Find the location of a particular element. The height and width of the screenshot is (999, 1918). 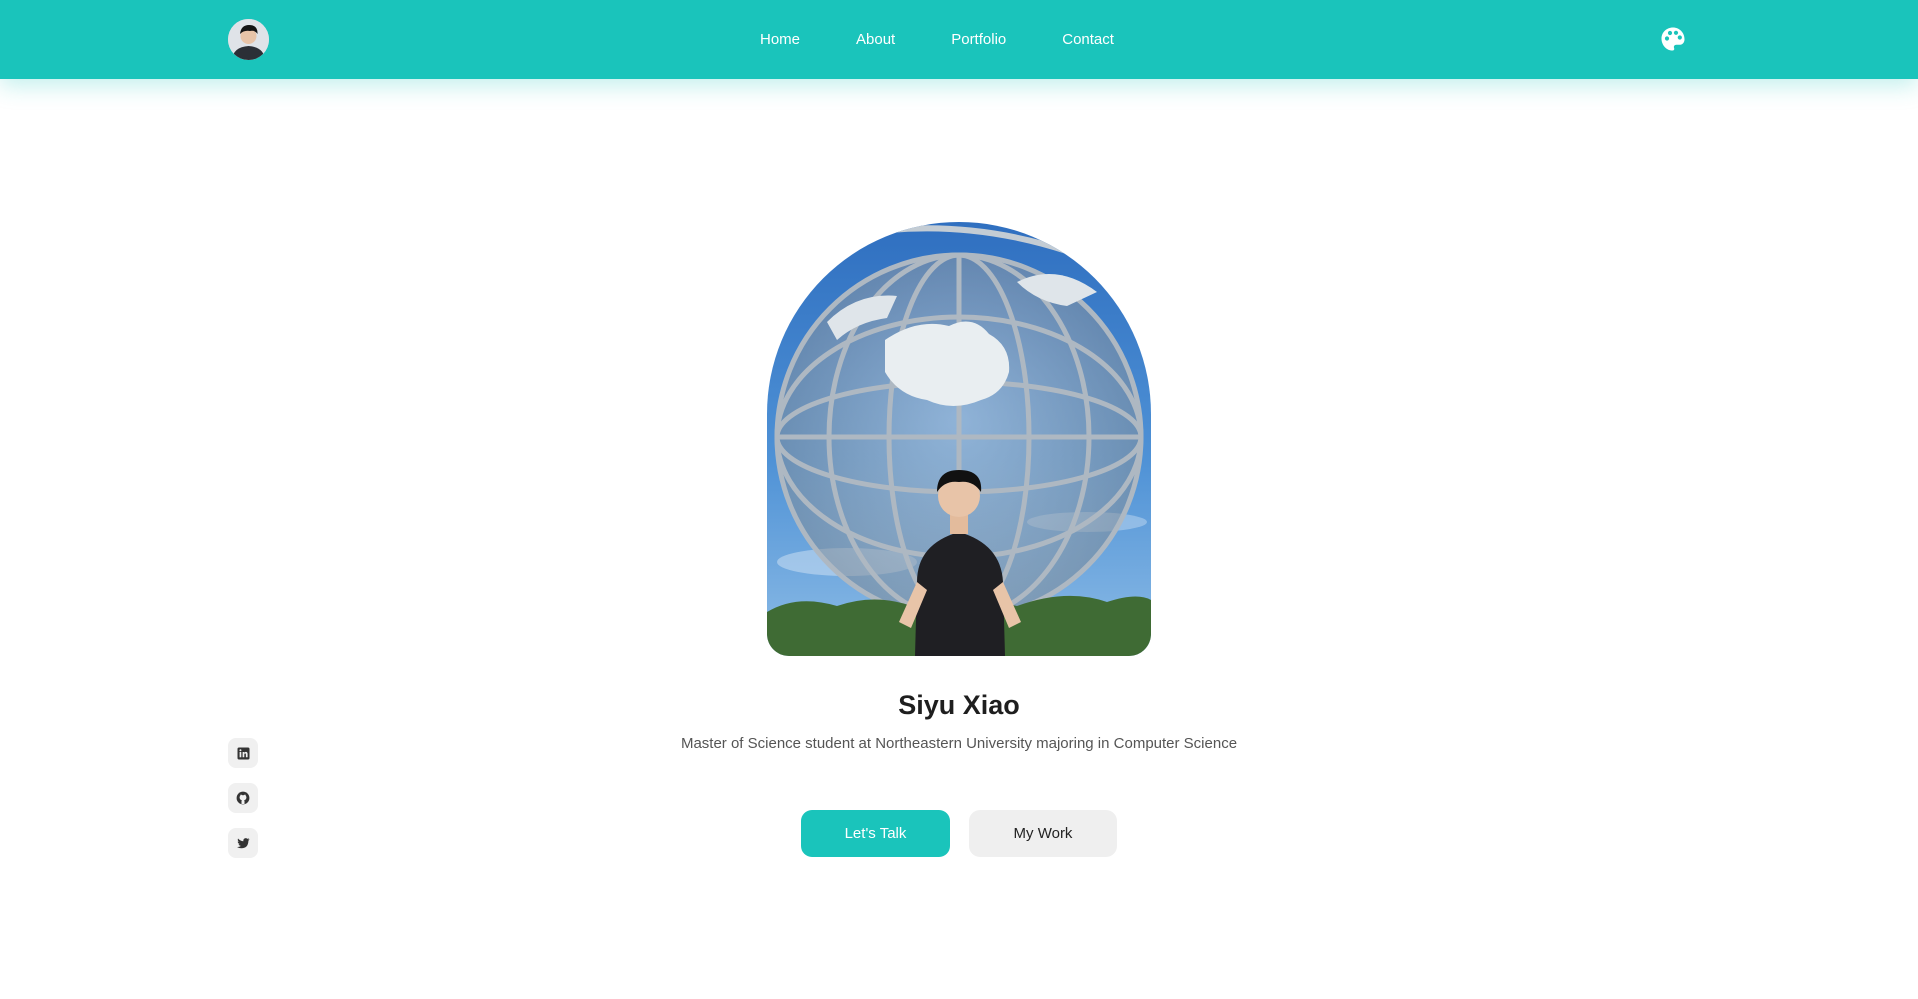

profile-avatar is located at coordinates (248, 39).